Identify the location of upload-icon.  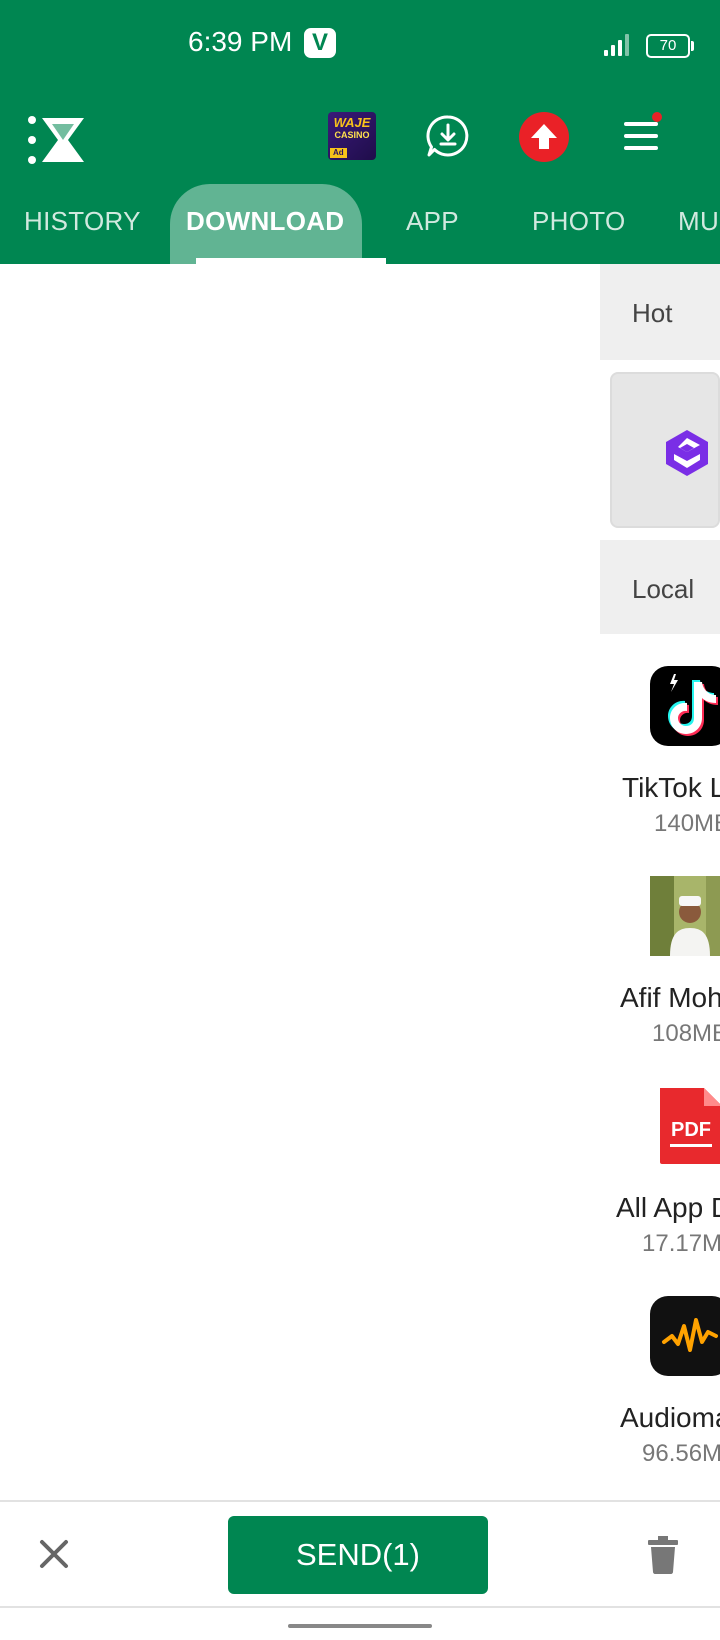
(544, 136).